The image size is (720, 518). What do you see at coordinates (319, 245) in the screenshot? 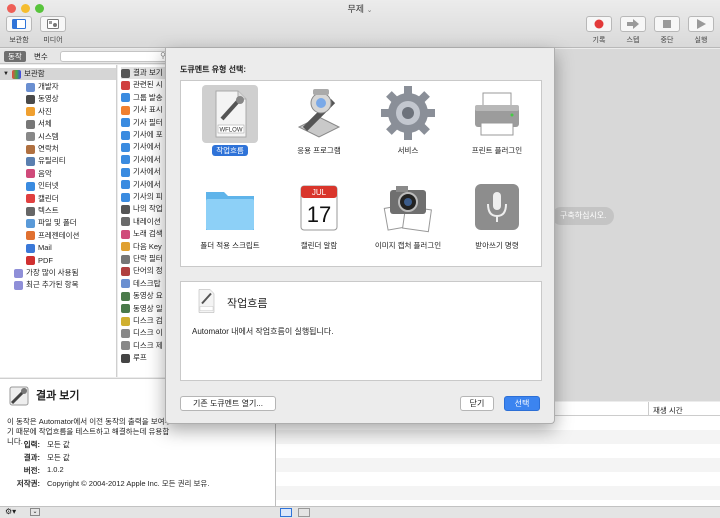
I see `type-calendar-alarm-label: 캘린더 알람` at bounding box center [319, 245].